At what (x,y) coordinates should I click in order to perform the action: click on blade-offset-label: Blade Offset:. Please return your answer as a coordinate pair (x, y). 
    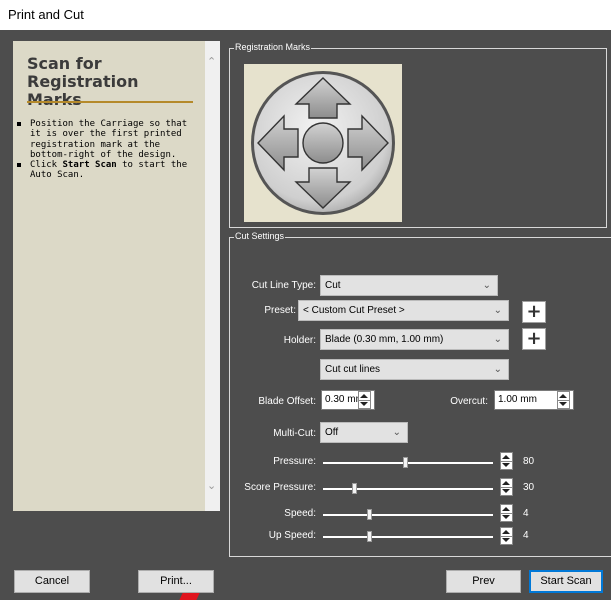
    Looking at the image, I should click on (287, 401).